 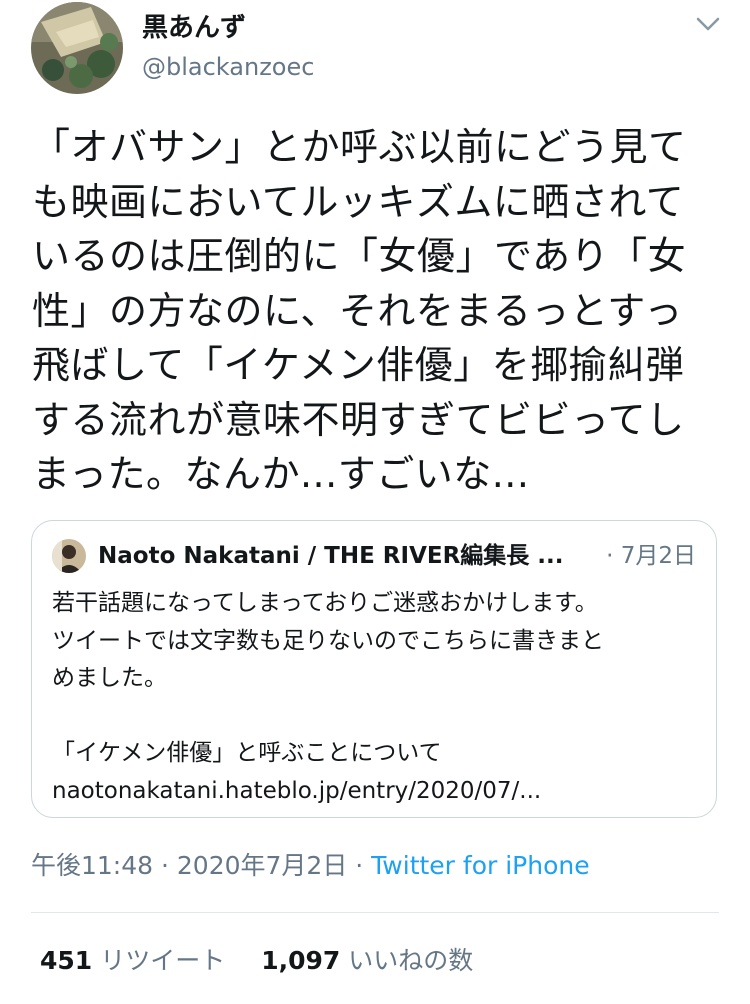 I want to click on likes-label: いいねの数, so click(x=411, y=960).